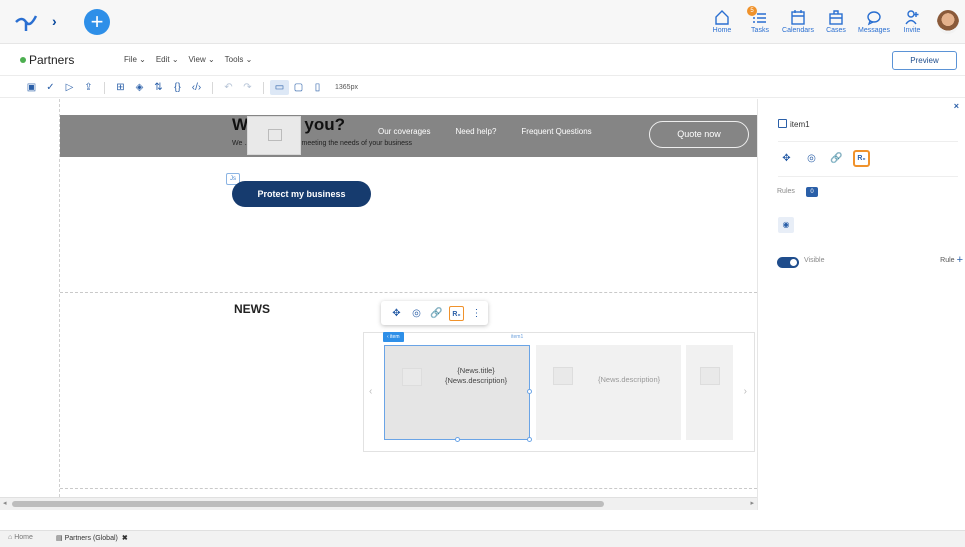  I want to click on desktop-view-icon: ▭, so click(279, 87).